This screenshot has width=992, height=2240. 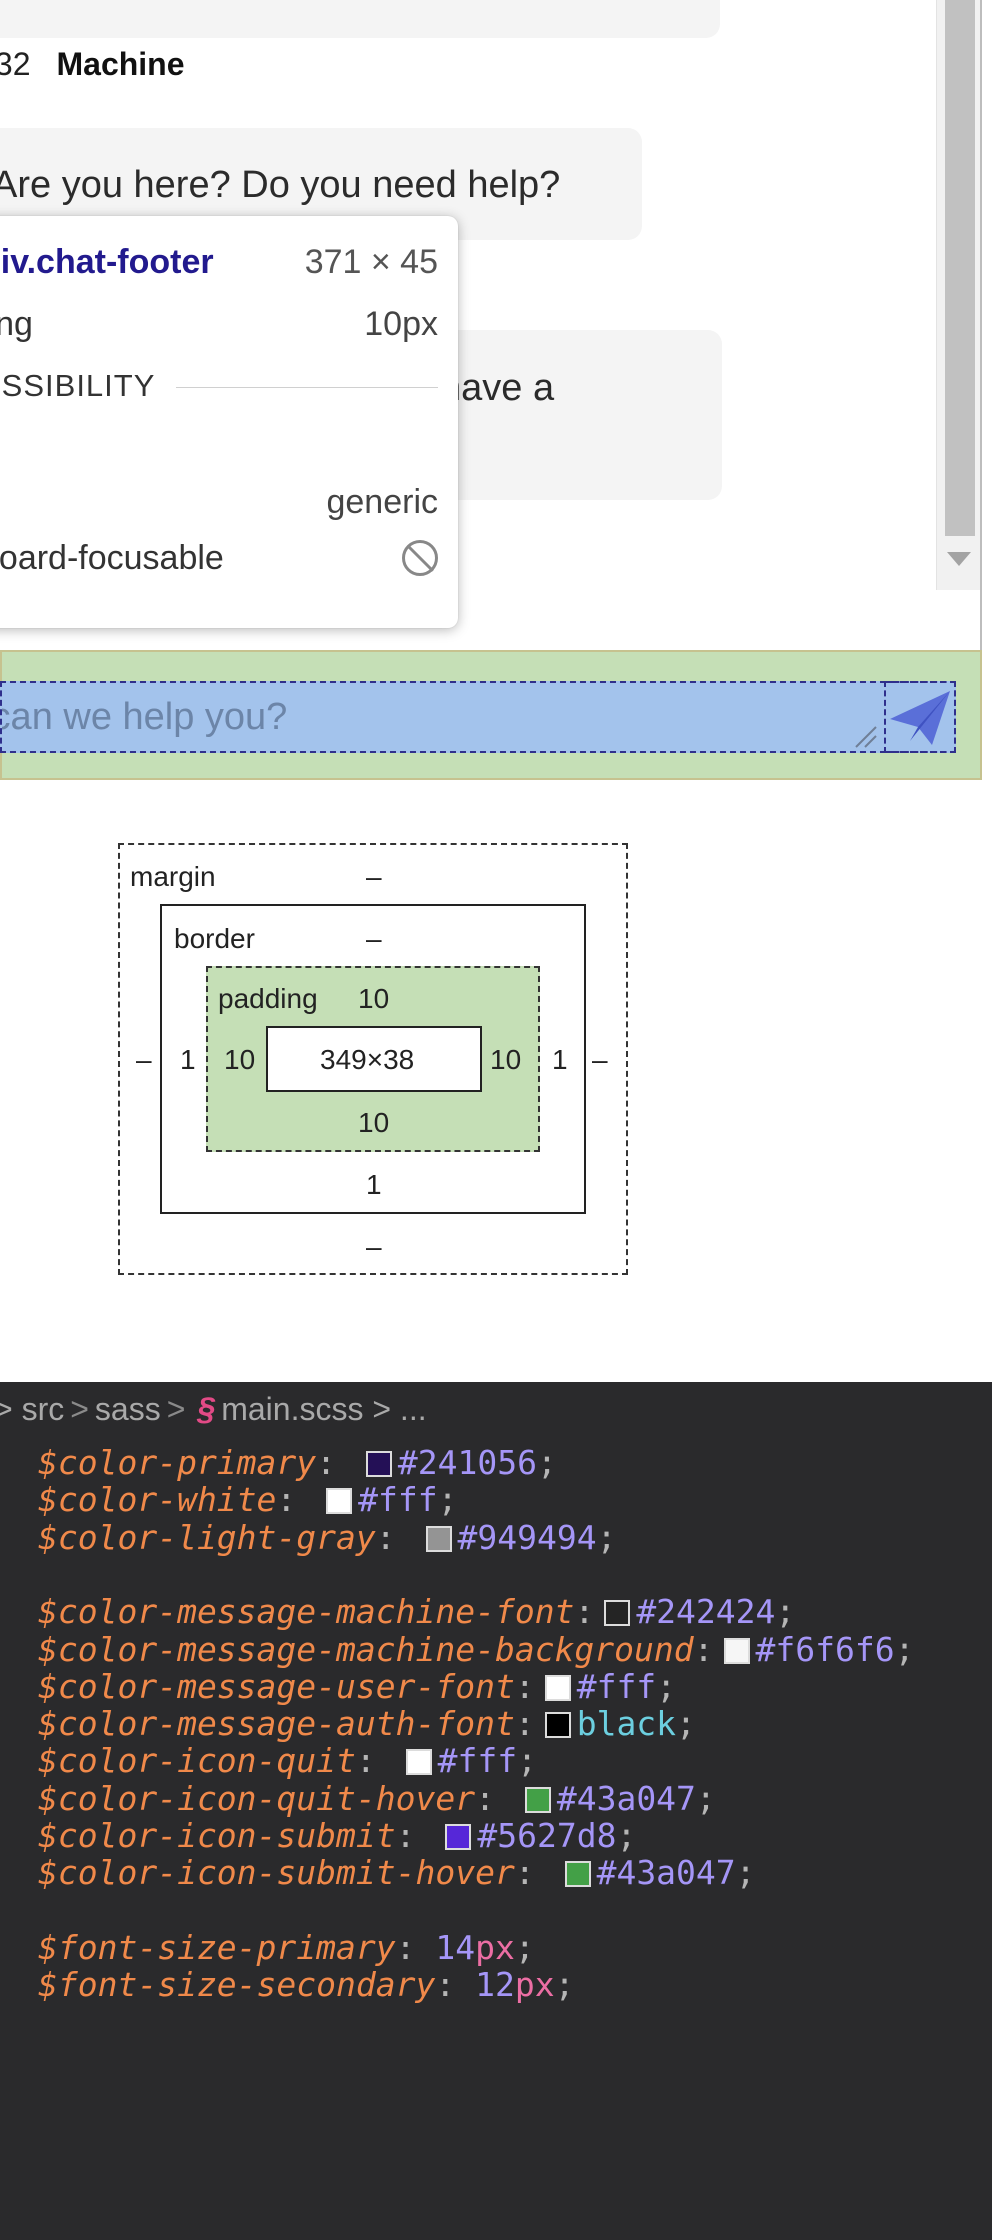 I want to click on scss-number: 12, so click(x=495, y=1985).